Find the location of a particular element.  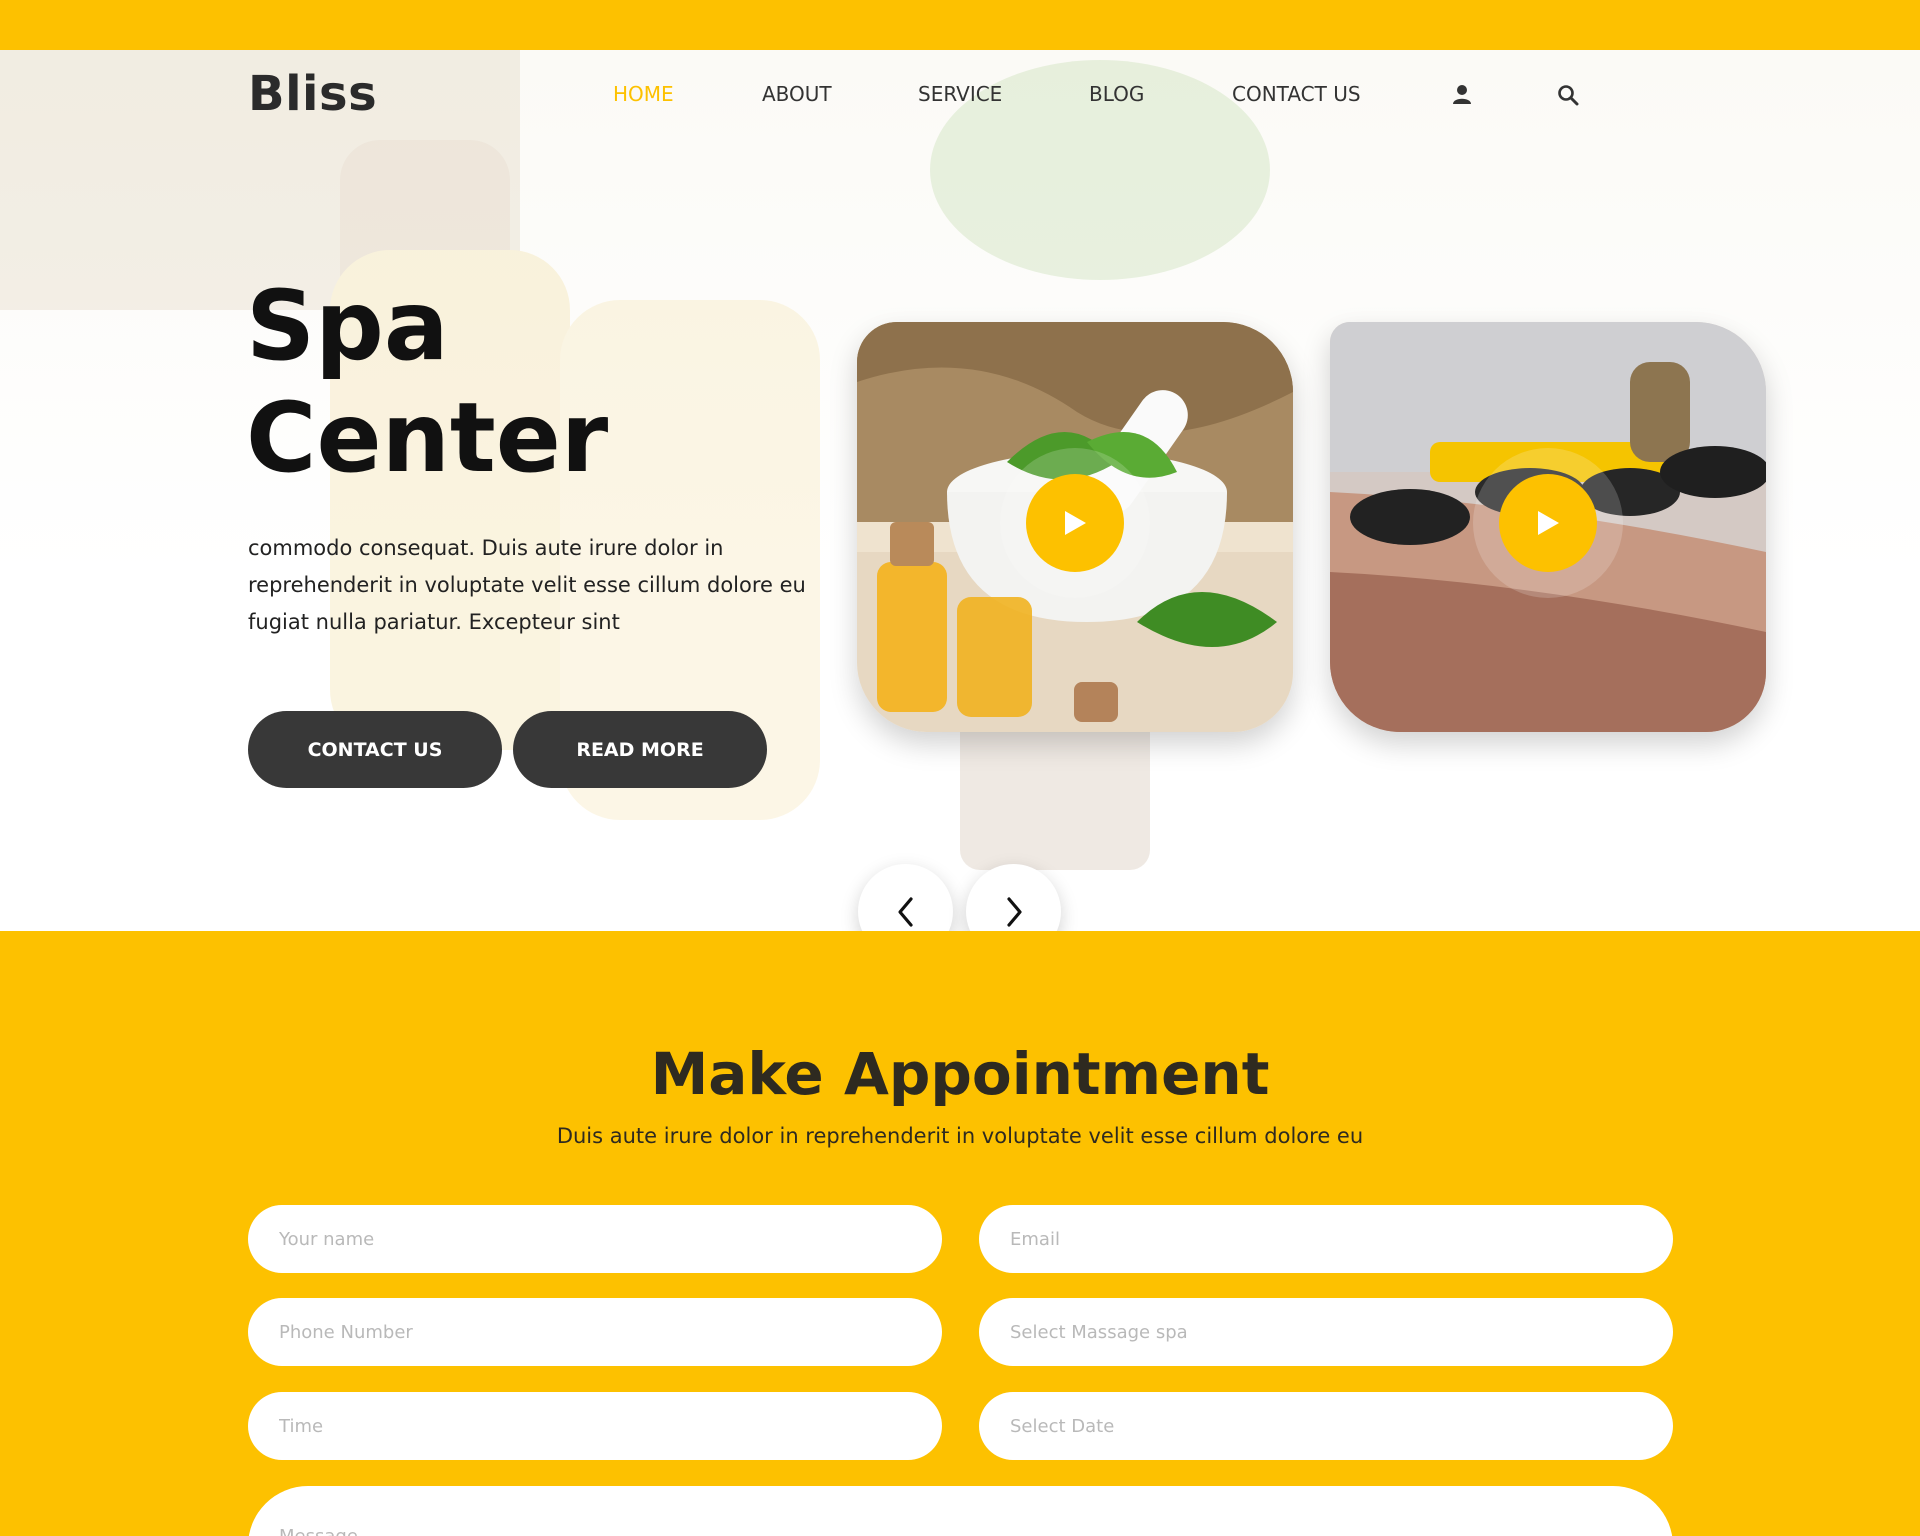

email-field is located at coordinates (1326, 1239).